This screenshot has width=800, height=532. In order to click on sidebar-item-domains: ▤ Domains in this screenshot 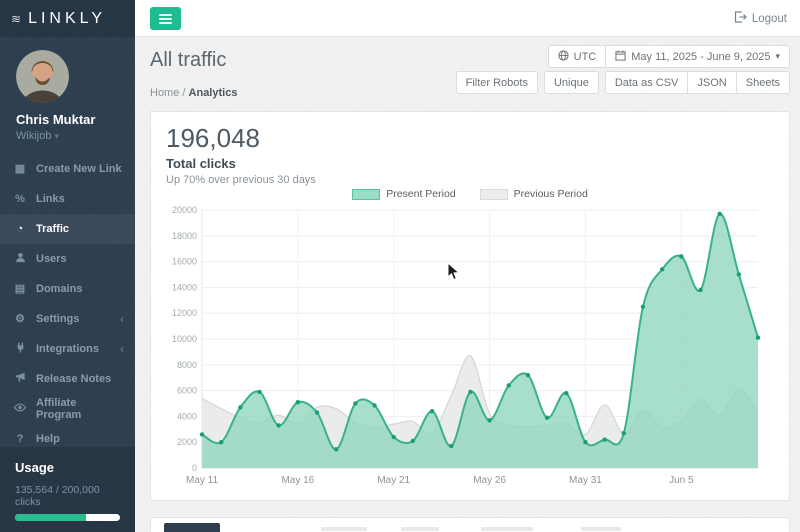, I will do `click(67, 289)`.